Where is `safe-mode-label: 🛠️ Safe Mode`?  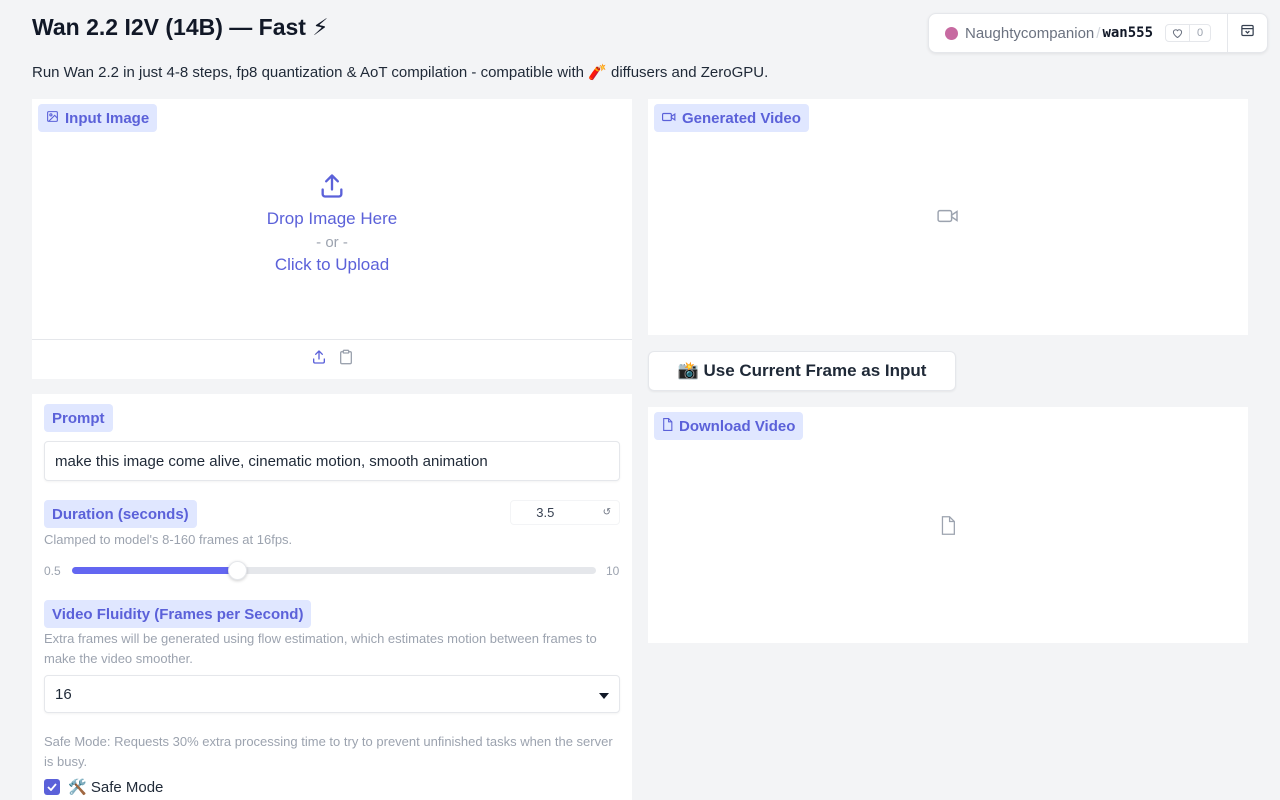 safe-mode-label: 🛠️ Safe Mode is located at coordinates (116, 787).